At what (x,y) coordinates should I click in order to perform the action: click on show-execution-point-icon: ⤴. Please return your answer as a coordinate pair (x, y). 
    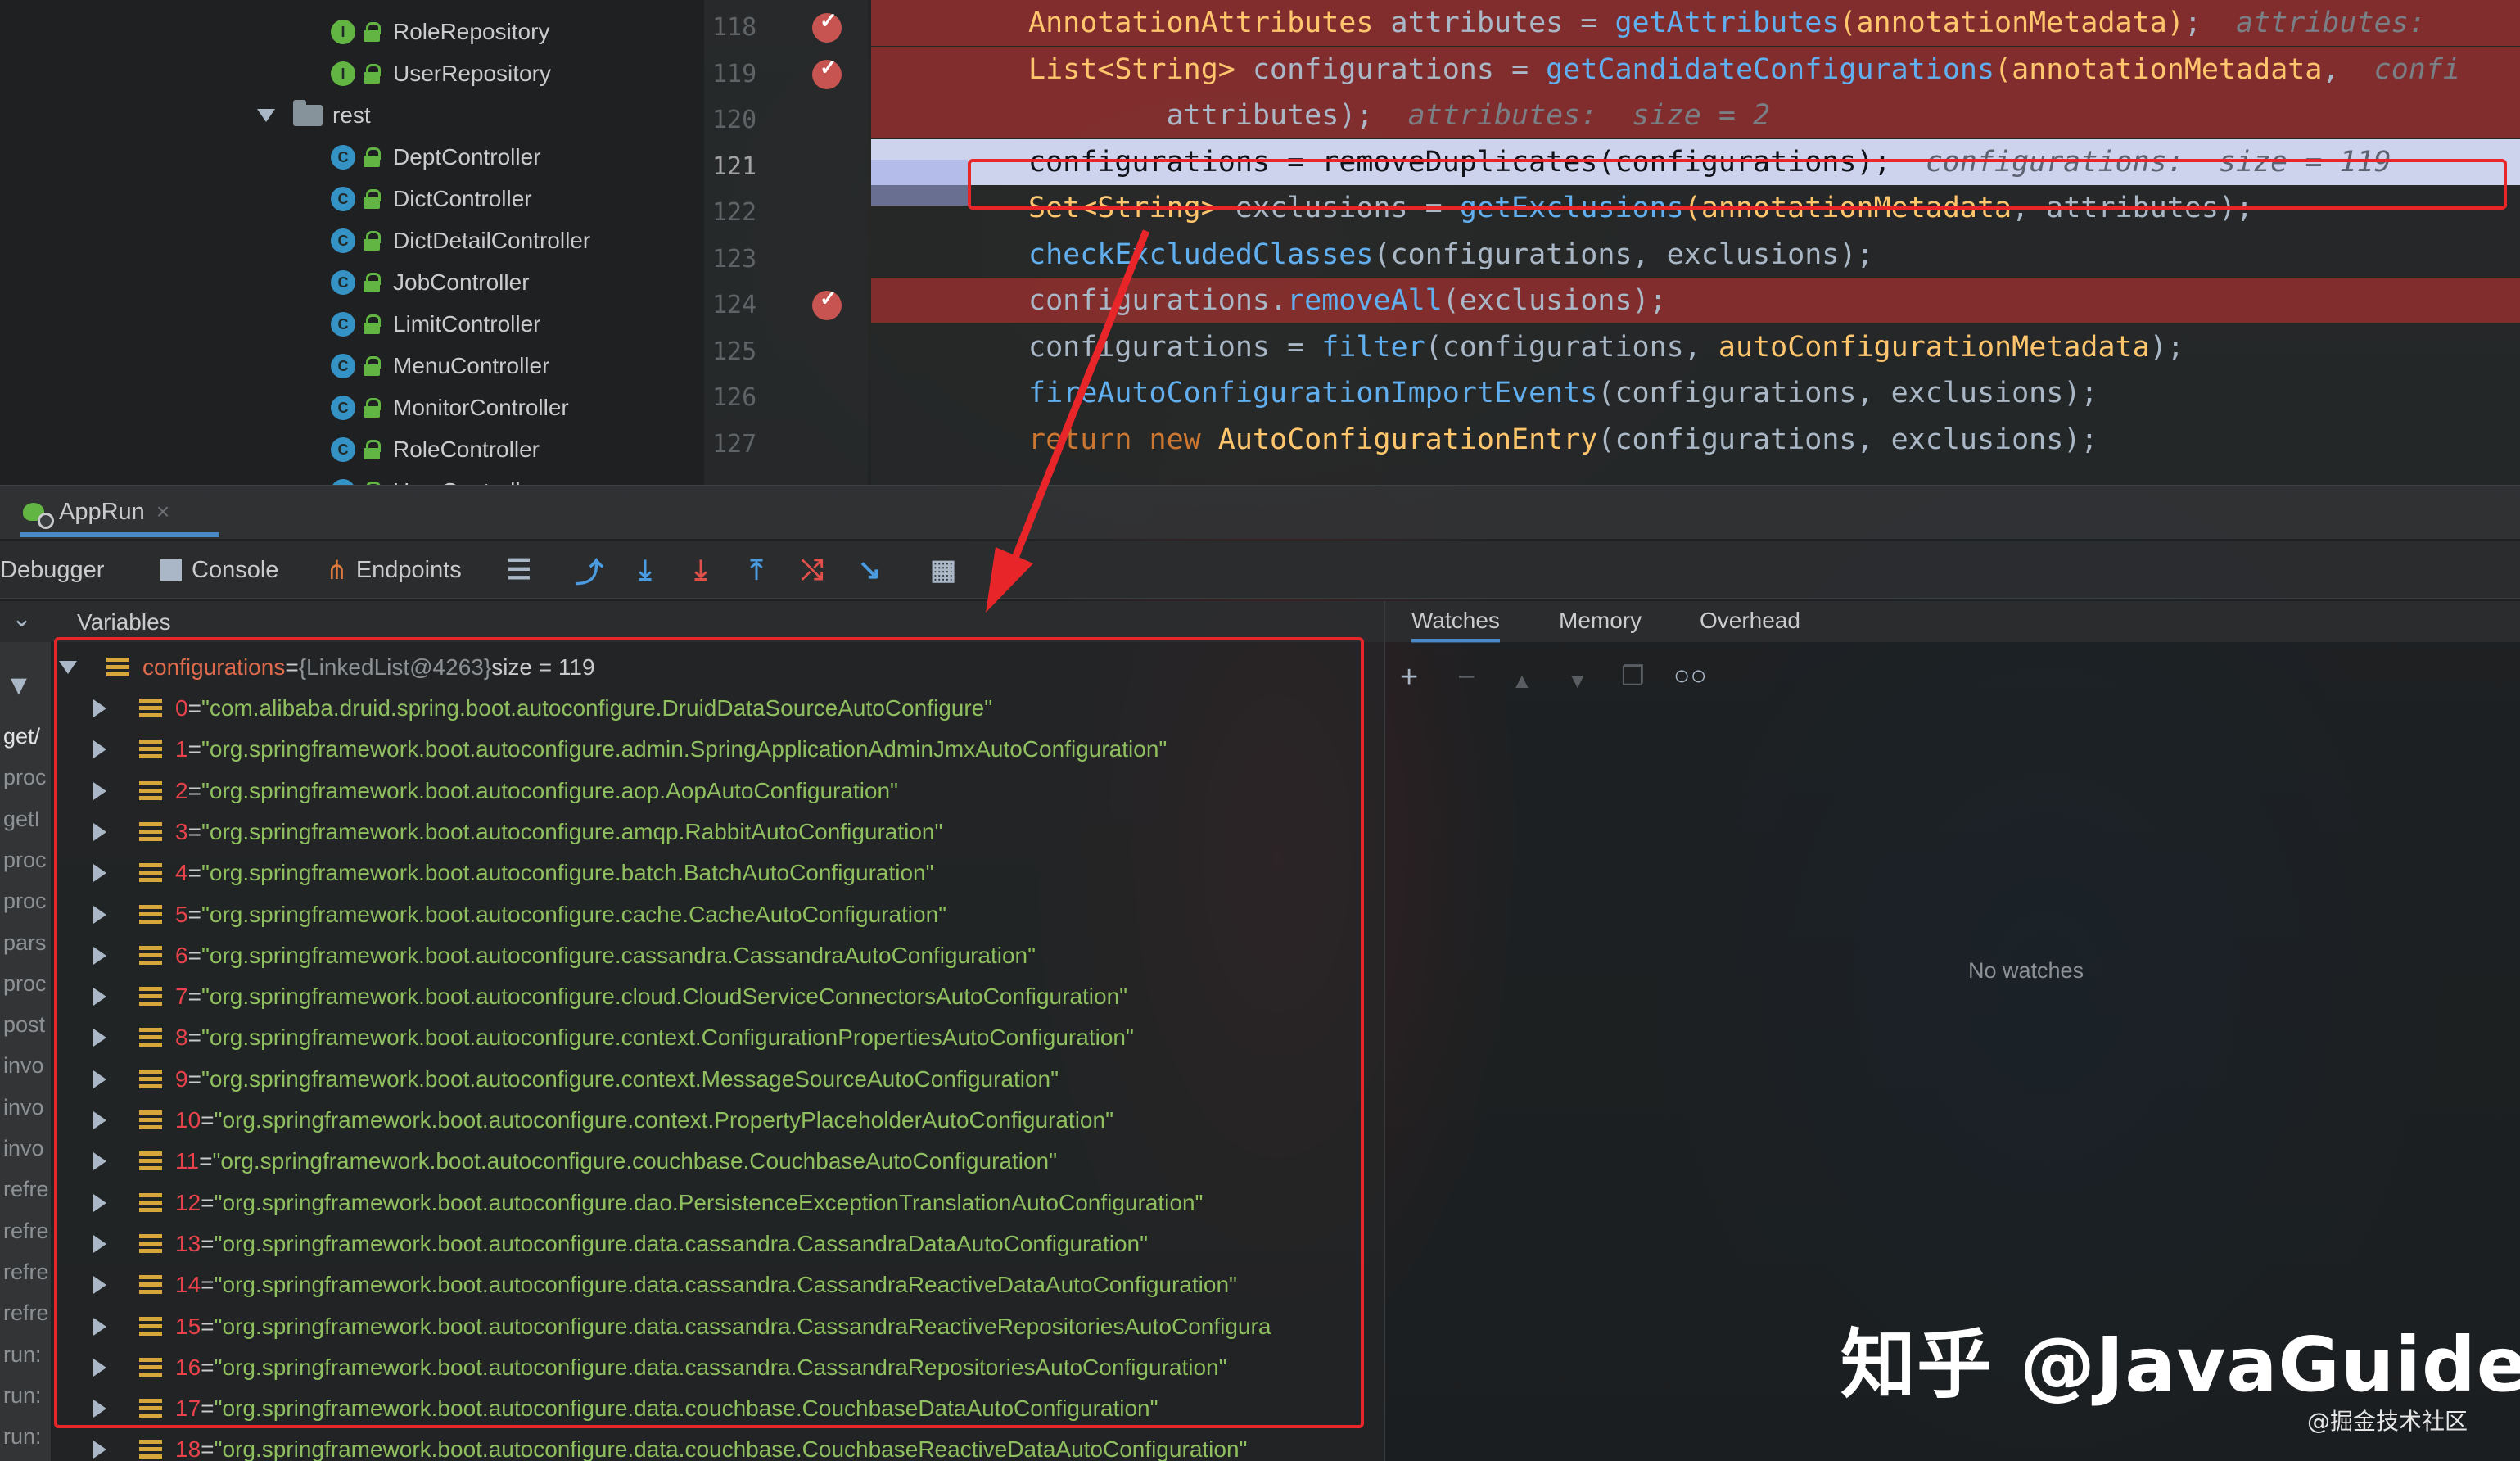
    Looking at the image, I should click on (589, 571).